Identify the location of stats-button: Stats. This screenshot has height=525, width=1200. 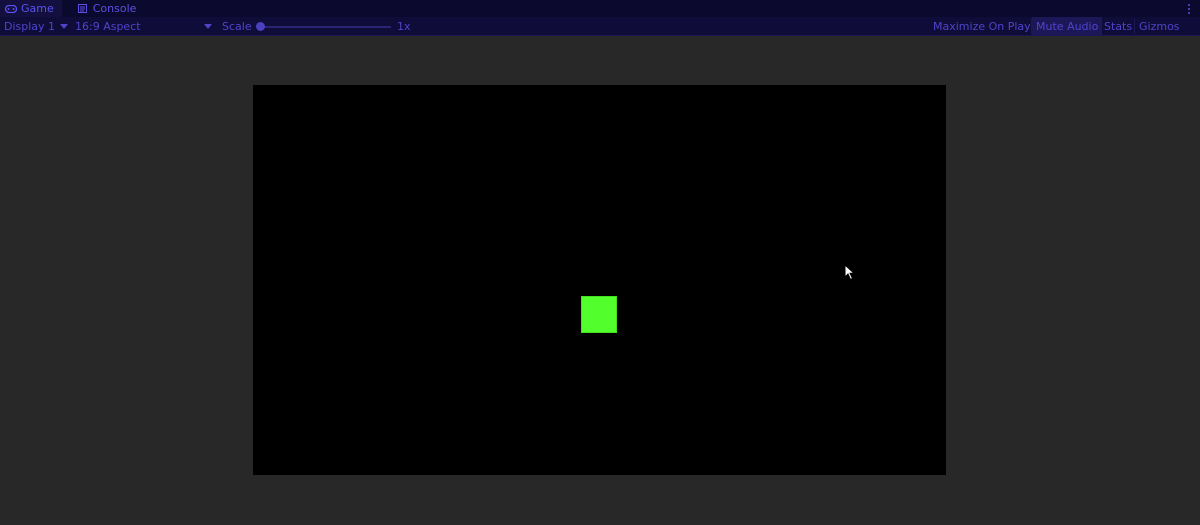
(1118, 26).